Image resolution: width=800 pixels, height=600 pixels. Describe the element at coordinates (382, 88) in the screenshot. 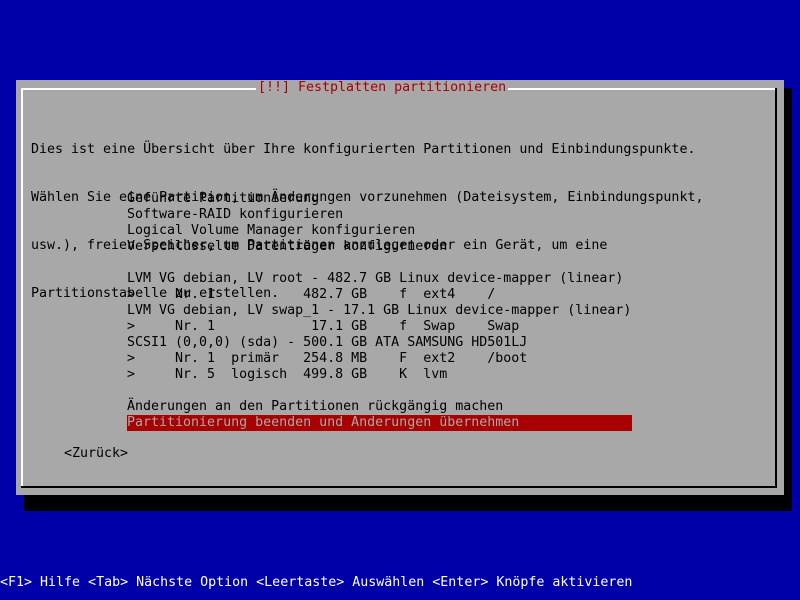

I see `dialog-title: [!!] Festplatten partitionieren` at that location.